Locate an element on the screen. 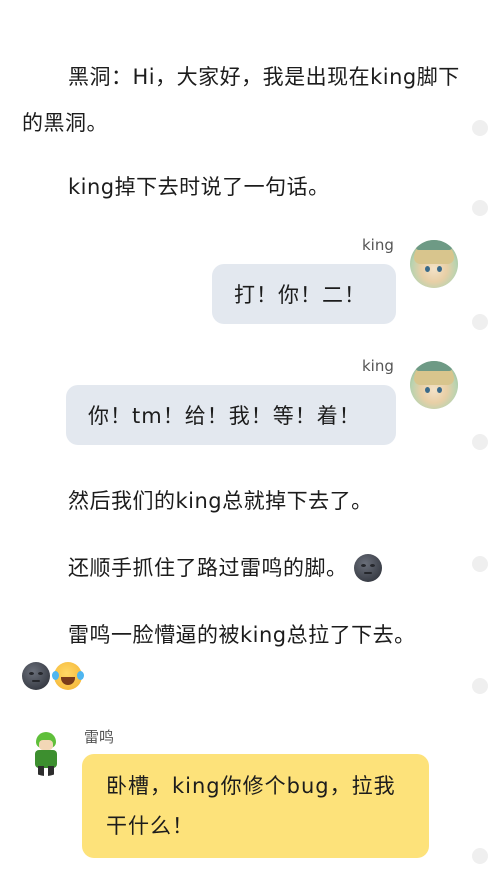  message-bubble-king-1: 打！你！二！ is located at coordinates (304, 294).